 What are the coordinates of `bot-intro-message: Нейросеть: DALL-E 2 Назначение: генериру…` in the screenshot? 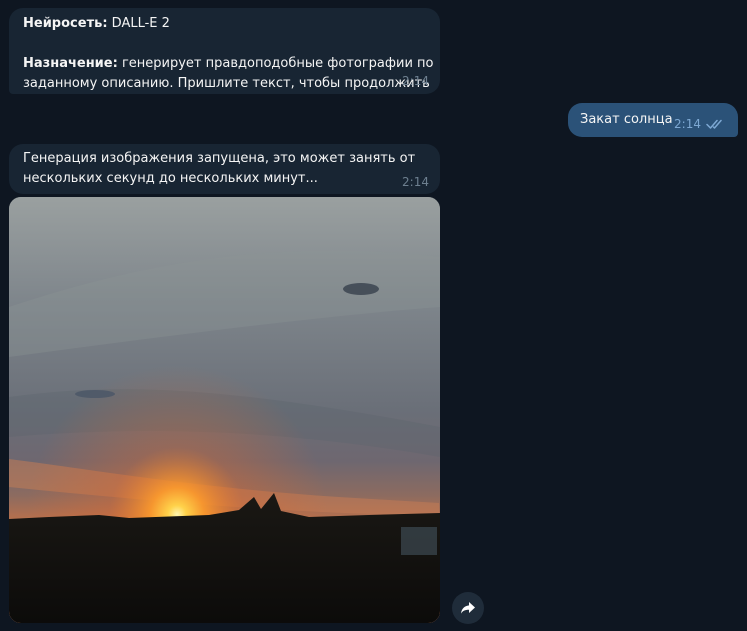 It's located at (224, 51).